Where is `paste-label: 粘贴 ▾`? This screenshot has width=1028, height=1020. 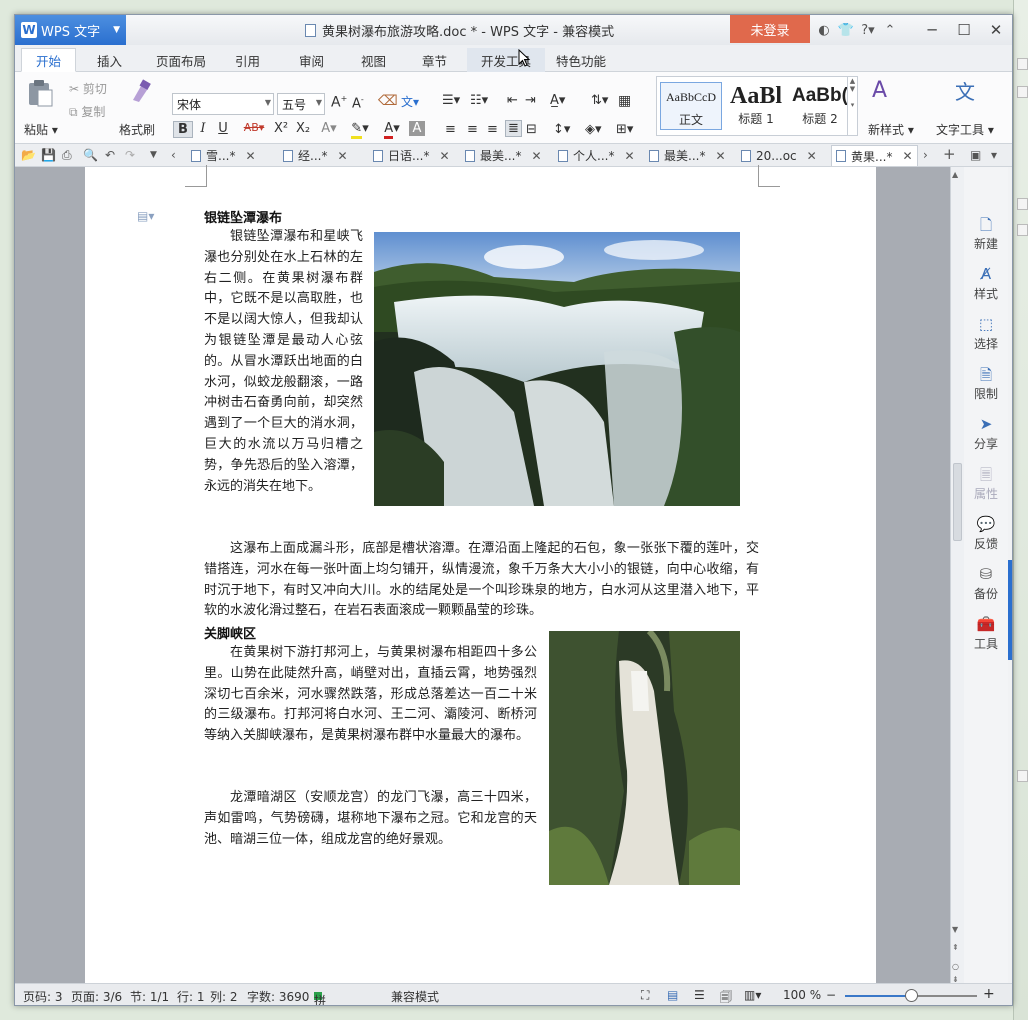 paste-label: 粘贴 ▾ is located at coordinates (41, 129).